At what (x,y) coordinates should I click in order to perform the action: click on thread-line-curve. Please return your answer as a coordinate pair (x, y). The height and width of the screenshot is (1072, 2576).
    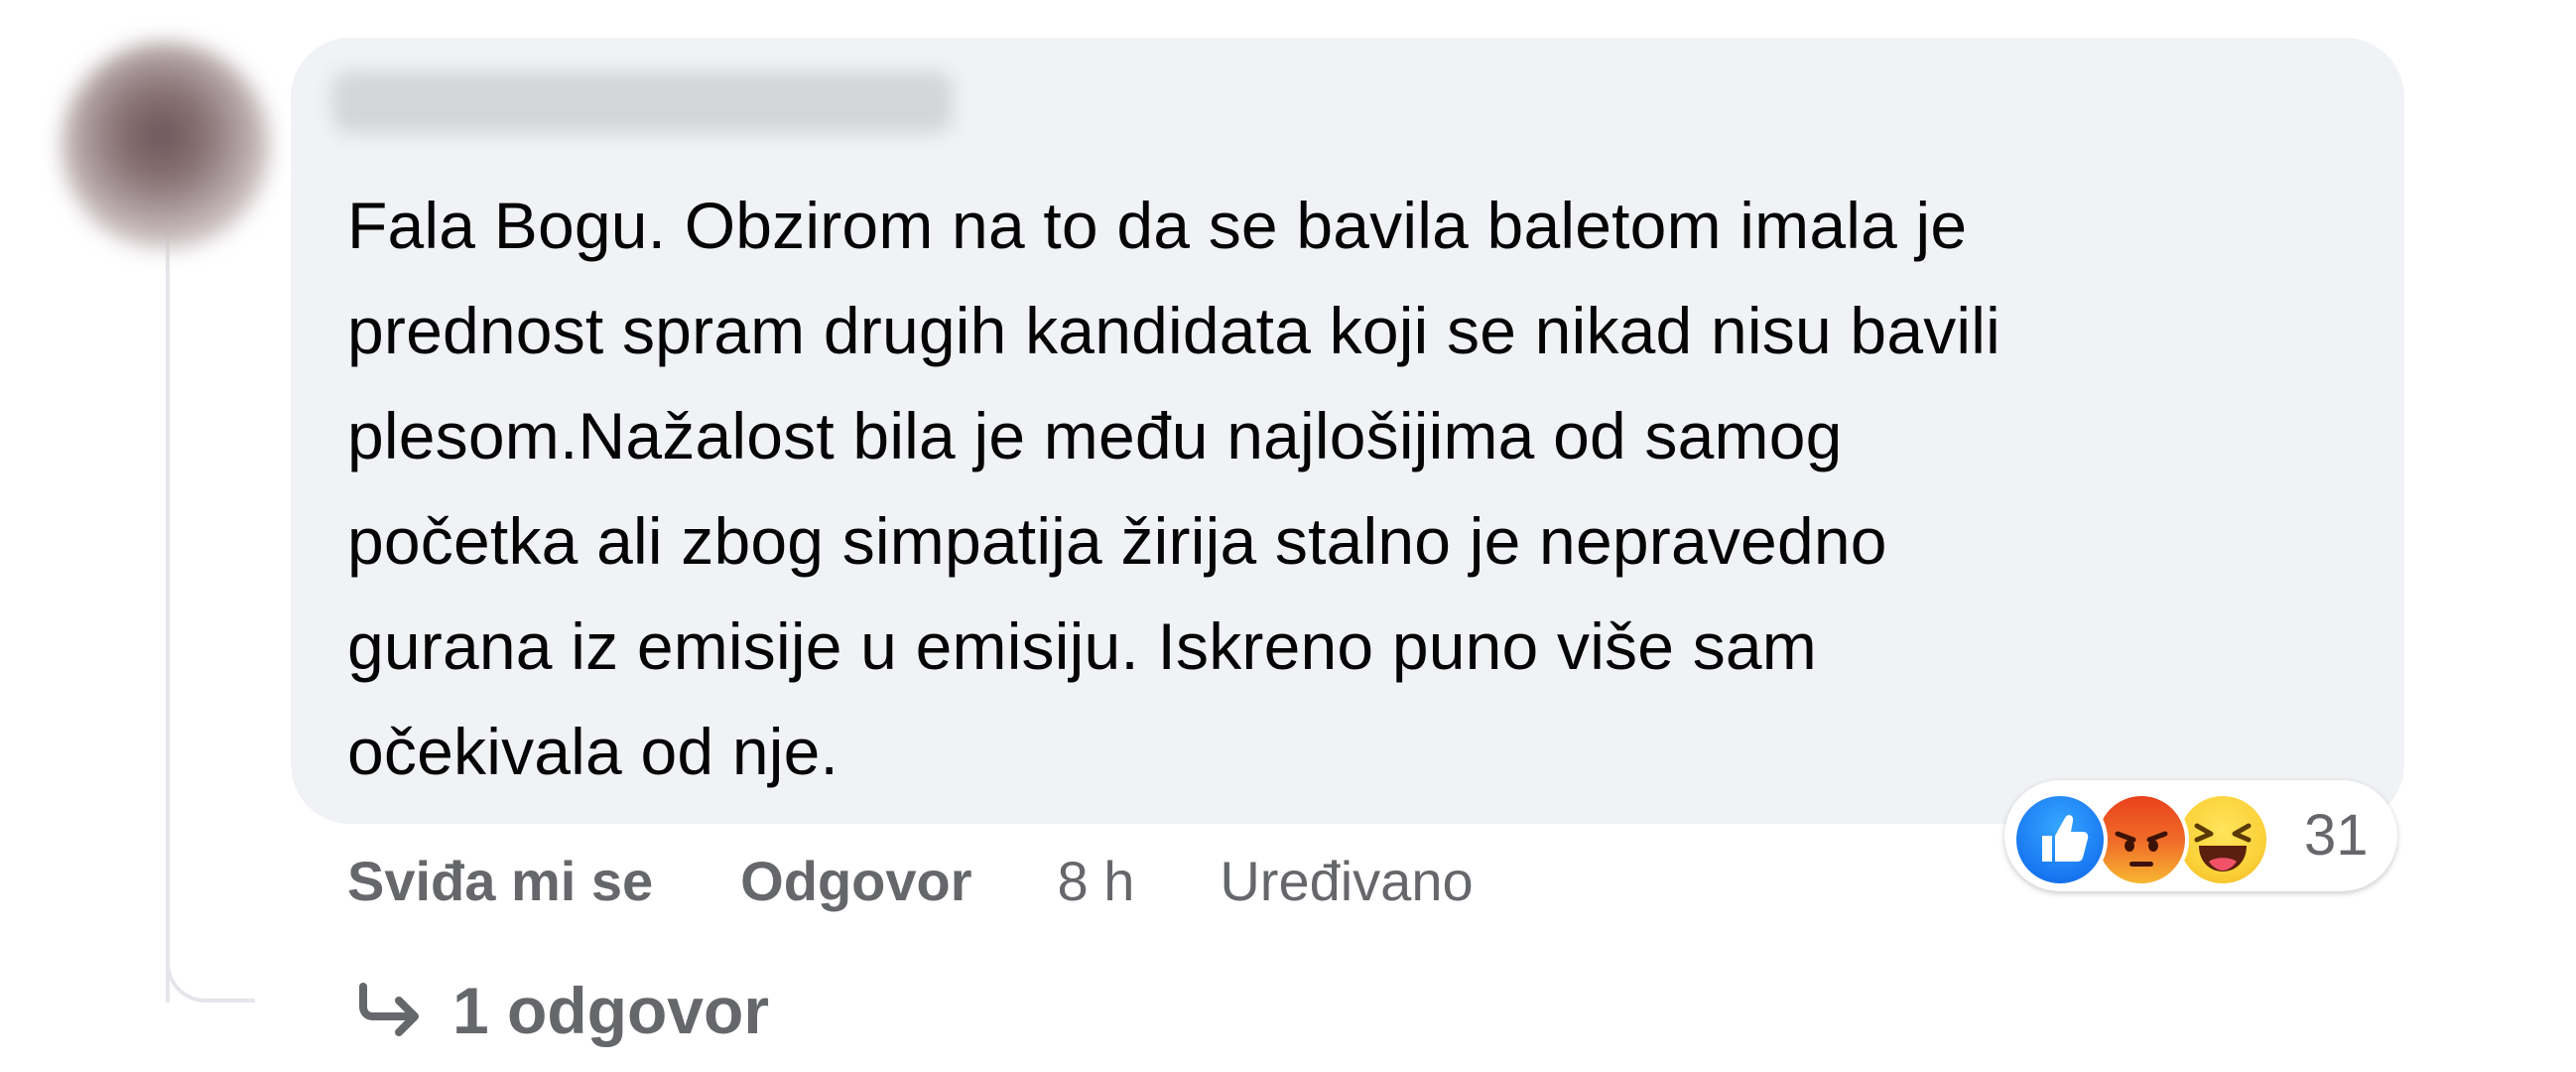
    Looking at the image, I should click on (211, 973).